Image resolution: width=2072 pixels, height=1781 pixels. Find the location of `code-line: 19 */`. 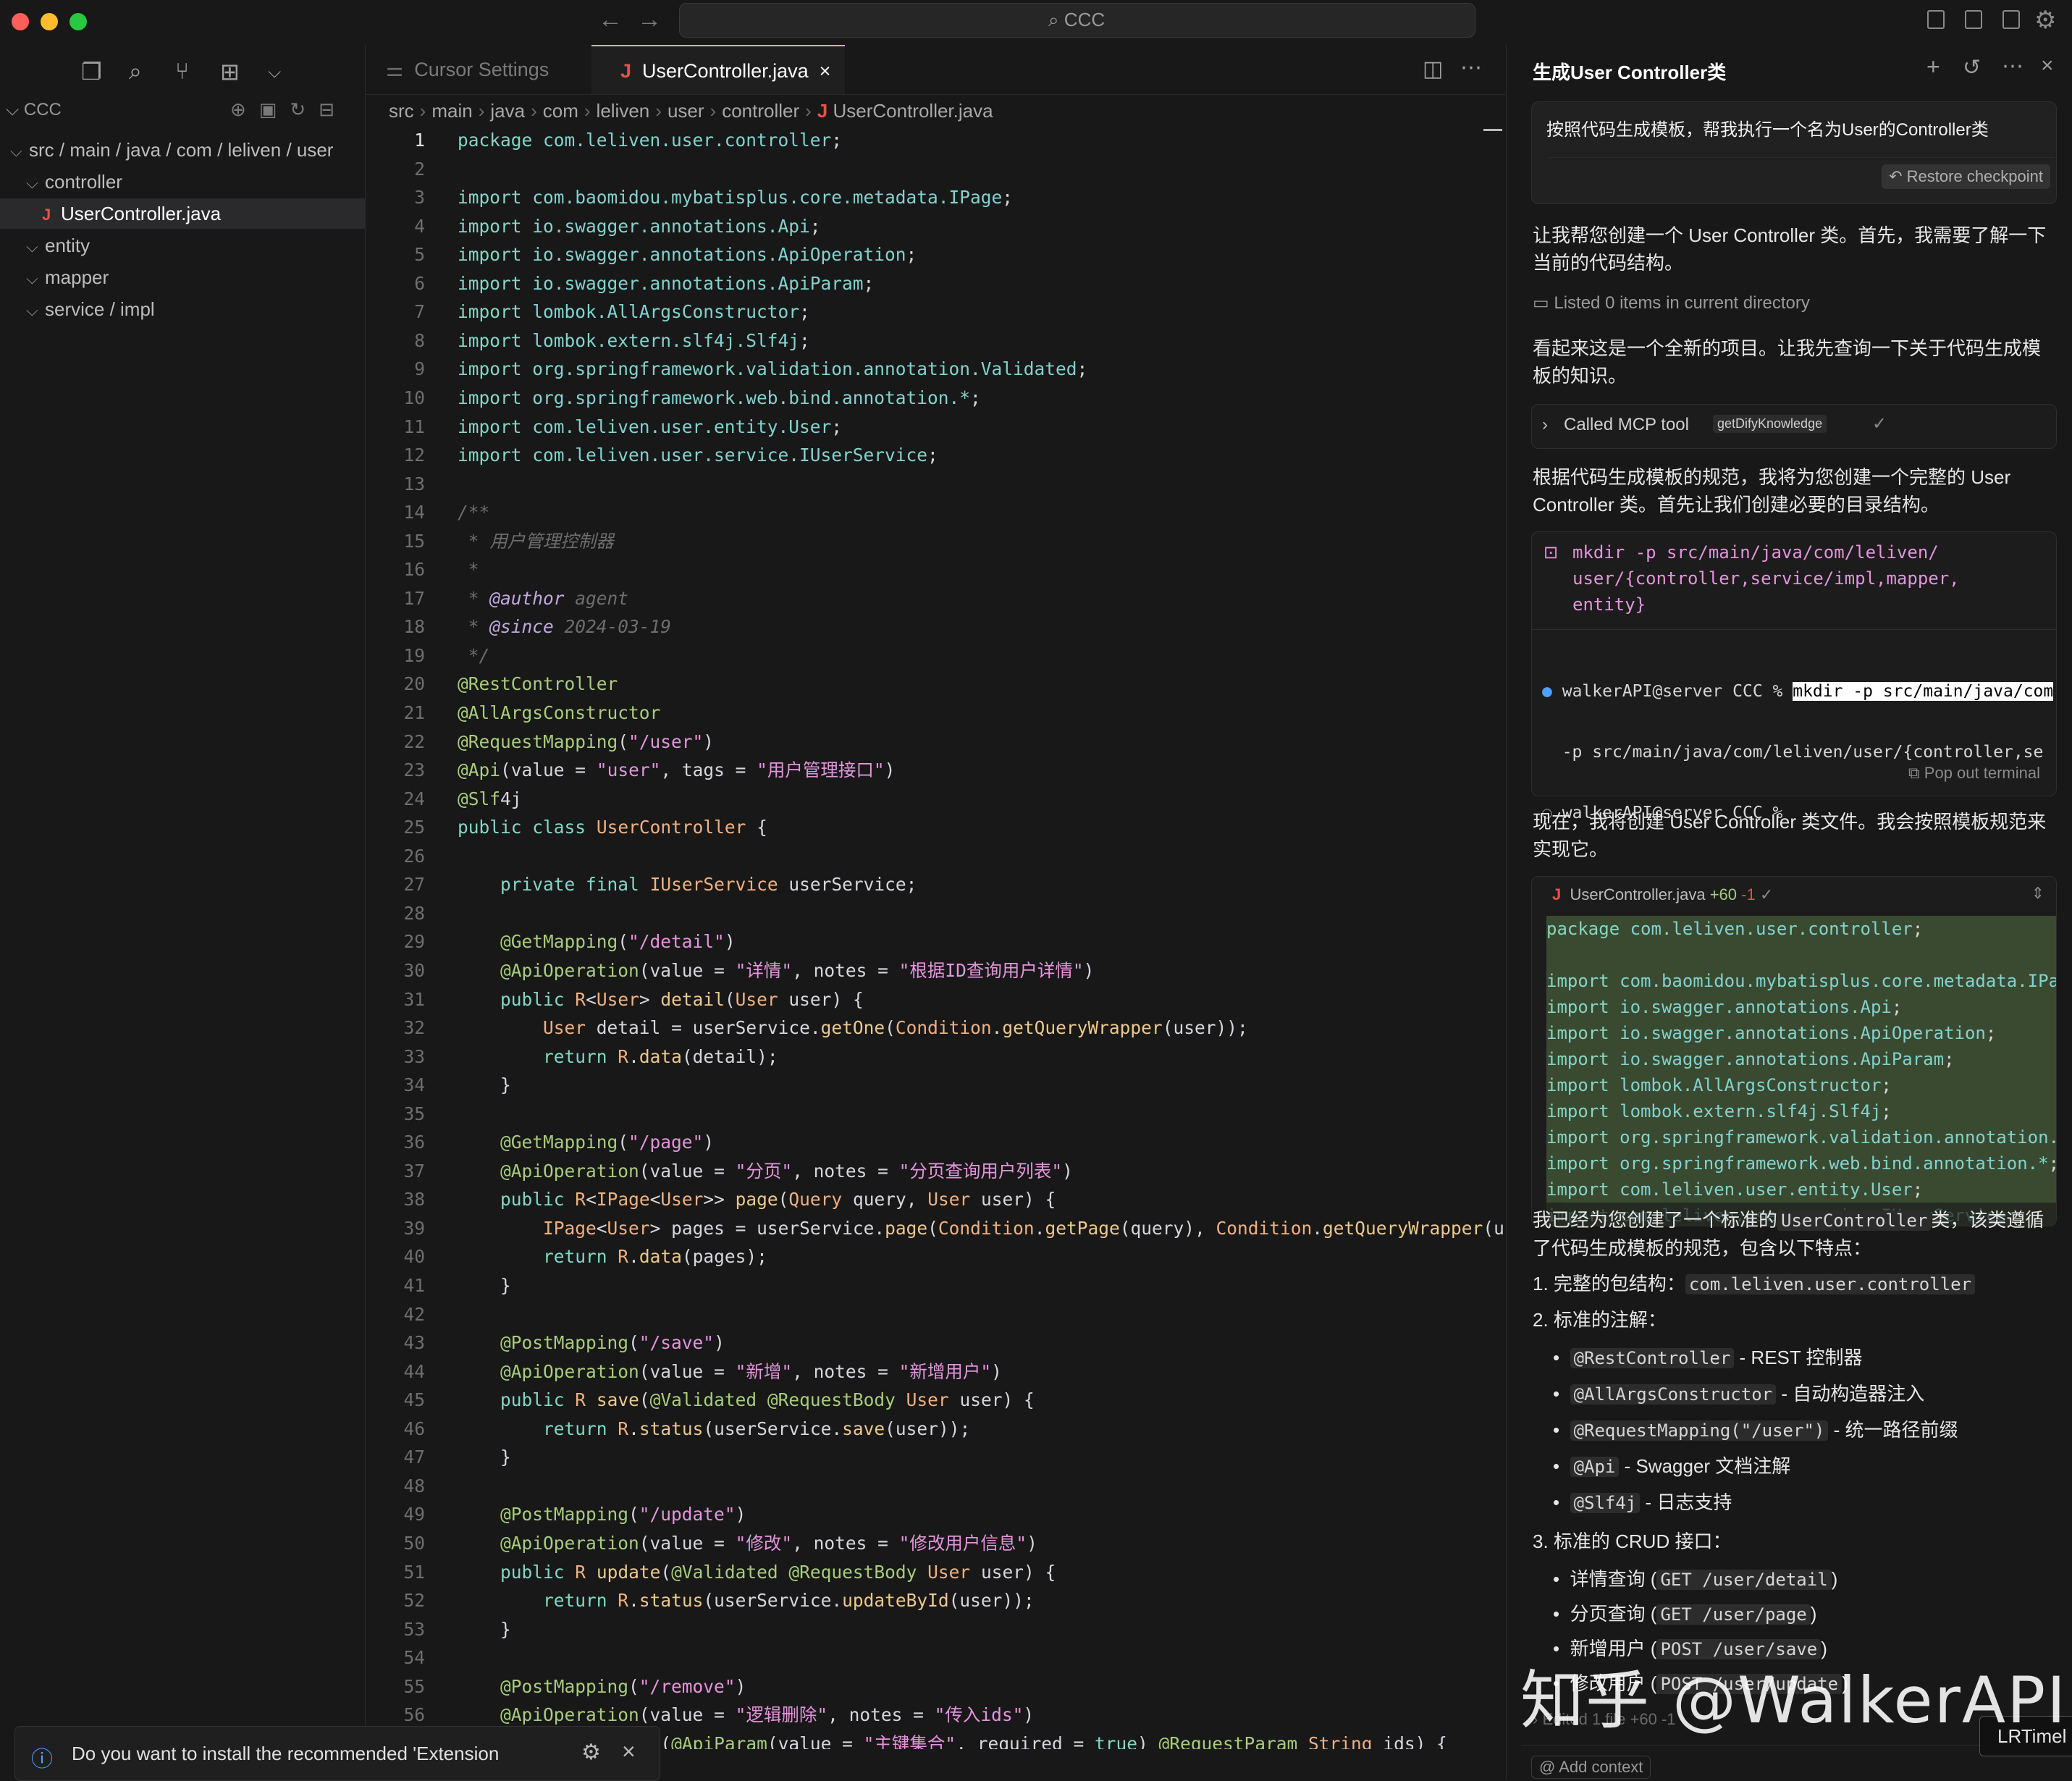

code-line: 19 */ is located at coordinates (935, 656).